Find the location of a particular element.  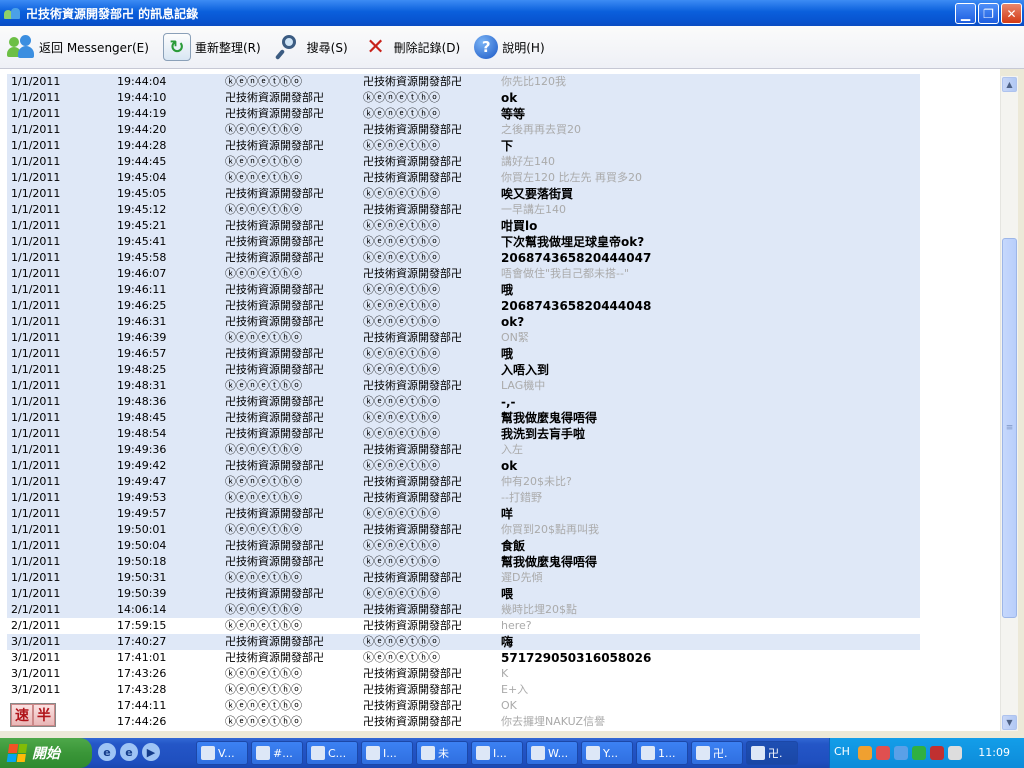

message-row: 3/1/2011 17:43:26 ⓚⓔⓝⓔⓣⓗⓞ 卍技術資源開發部卍 K is located at coordinates (463, 674).